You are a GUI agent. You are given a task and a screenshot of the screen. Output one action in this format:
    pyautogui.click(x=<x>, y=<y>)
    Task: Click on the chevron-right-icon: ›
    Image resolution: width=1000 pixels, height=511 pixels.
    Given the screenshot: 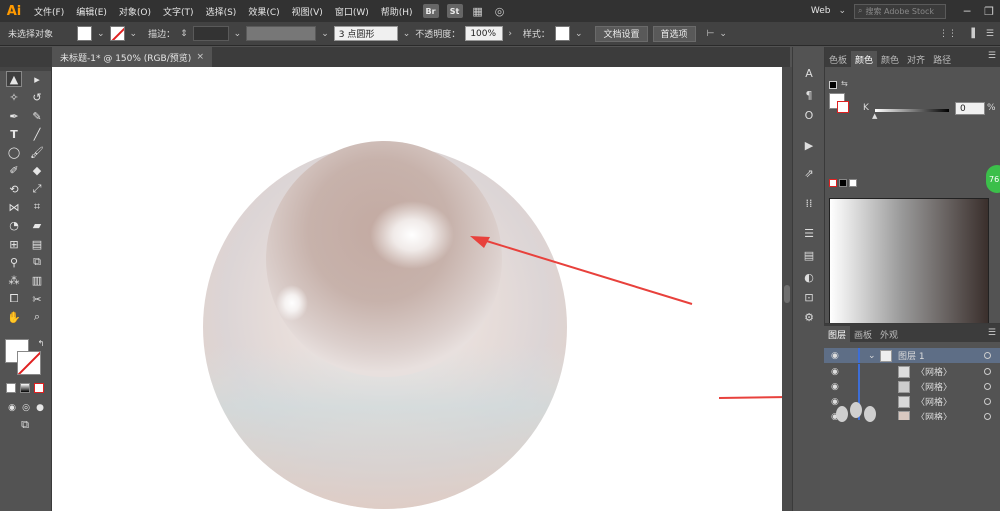 What is the action you would take?
    pyautogui.click(x=510, y=34)
    